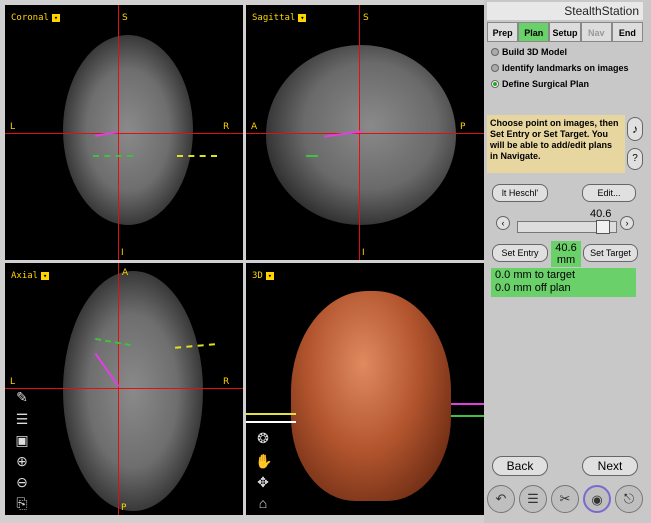 The height and width of the screenshot is (523, 651). What do you see at coordinates (22, 503) in the screenshot?
I see `export-icon: ⎘` at bounding box center [22, 503].